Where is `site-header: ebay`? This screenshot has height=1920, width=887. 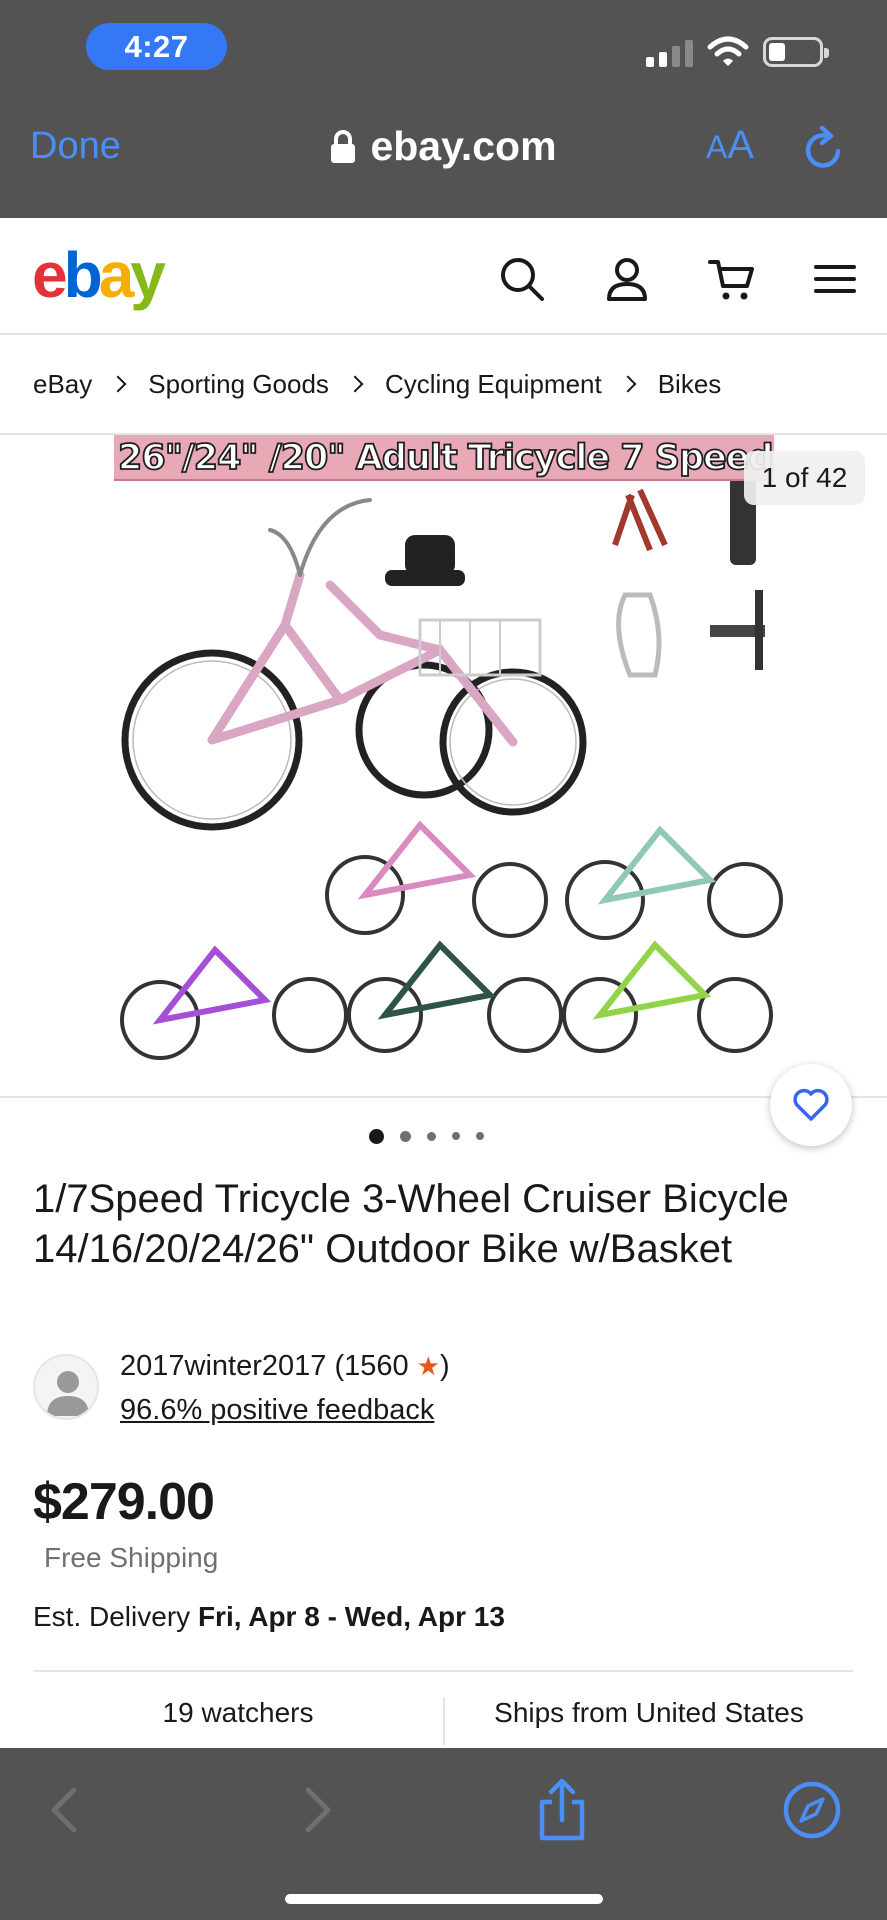 site-header: ebay is located at coordinates (443, 276).